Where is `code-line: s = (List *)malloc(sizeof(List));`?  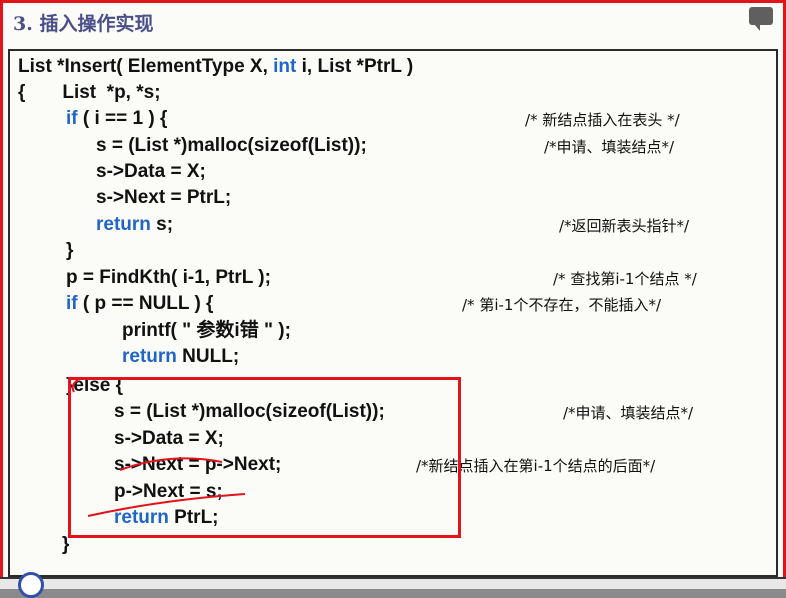 code-line: s = (List *)malloc(sizeof(List)); is located at coordinates (231, 146).